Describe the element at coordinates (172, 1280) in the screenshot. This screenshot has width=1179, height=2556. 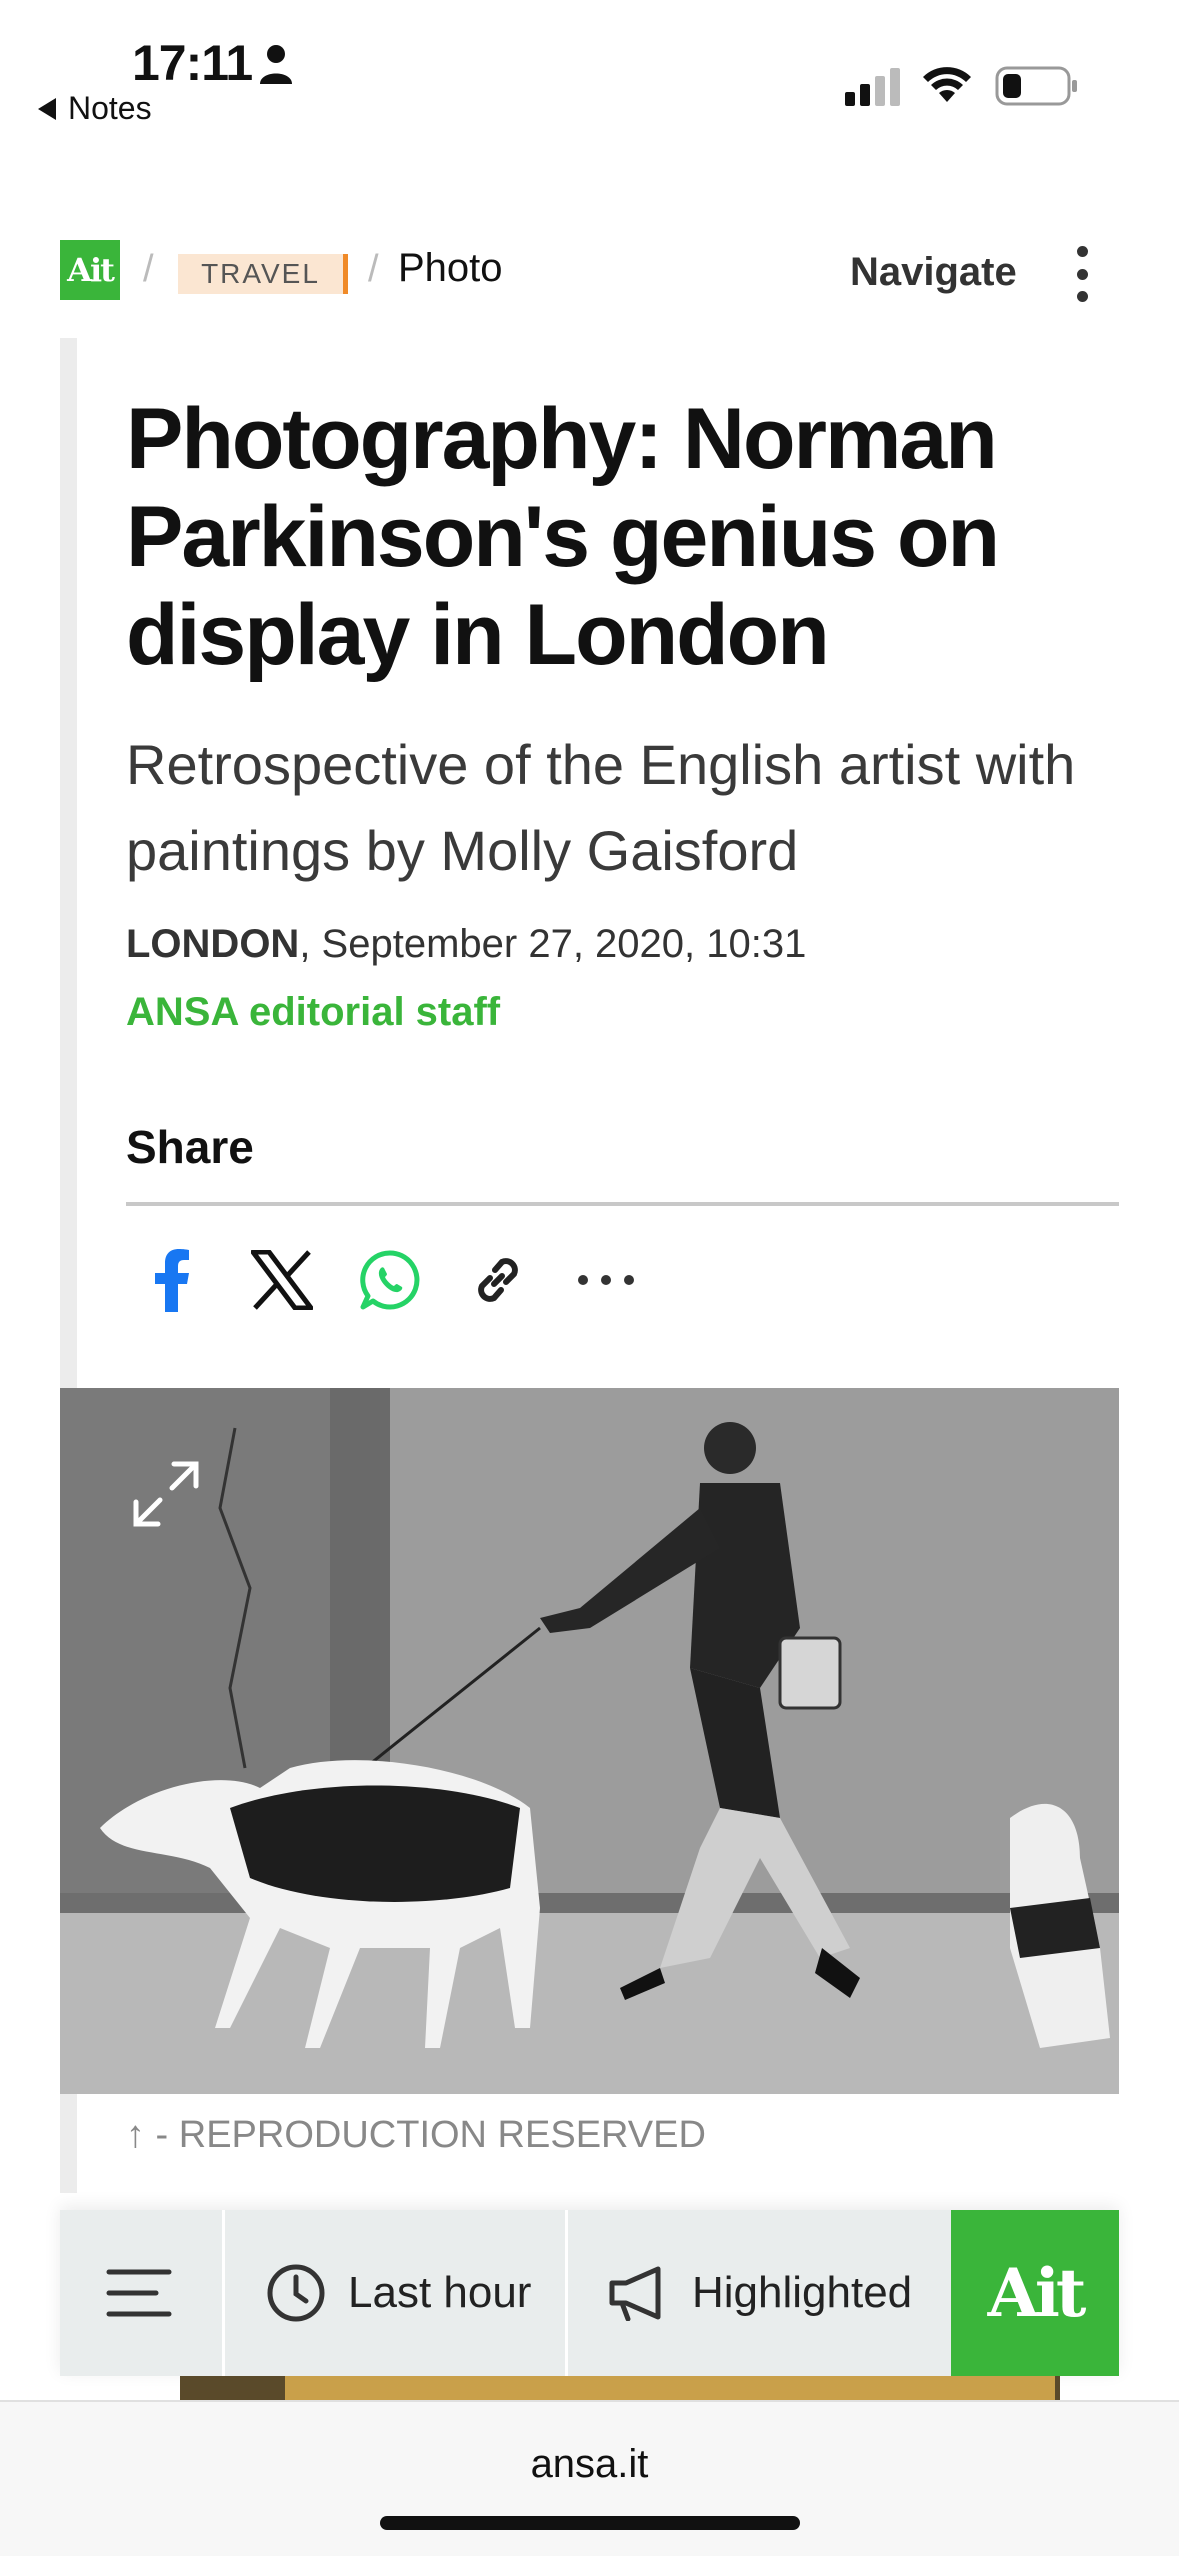
I see `facebook-icon` at that location.